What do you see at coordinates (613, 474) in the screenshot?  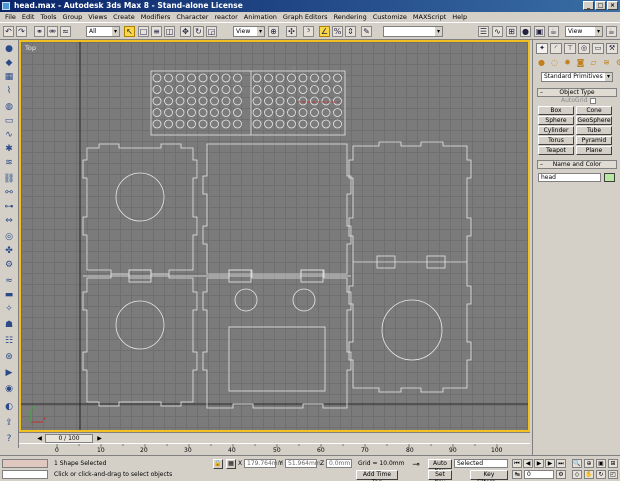 I see `maximize-viewport-icon: ◰` at bounding box center [613, 474].